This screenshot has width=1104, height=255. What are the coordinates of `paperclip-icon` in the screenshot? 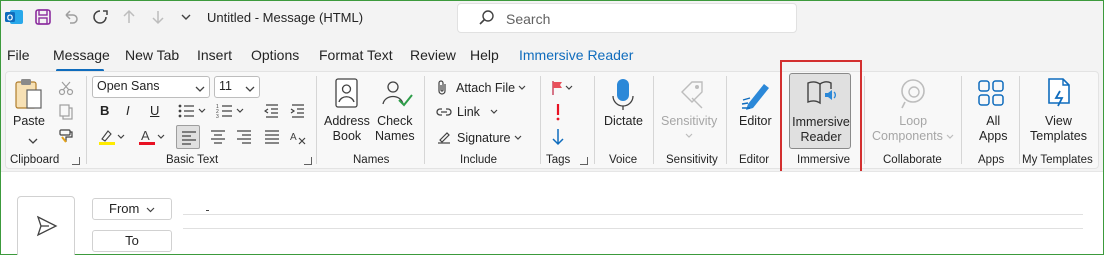 It's located at (442, 87).